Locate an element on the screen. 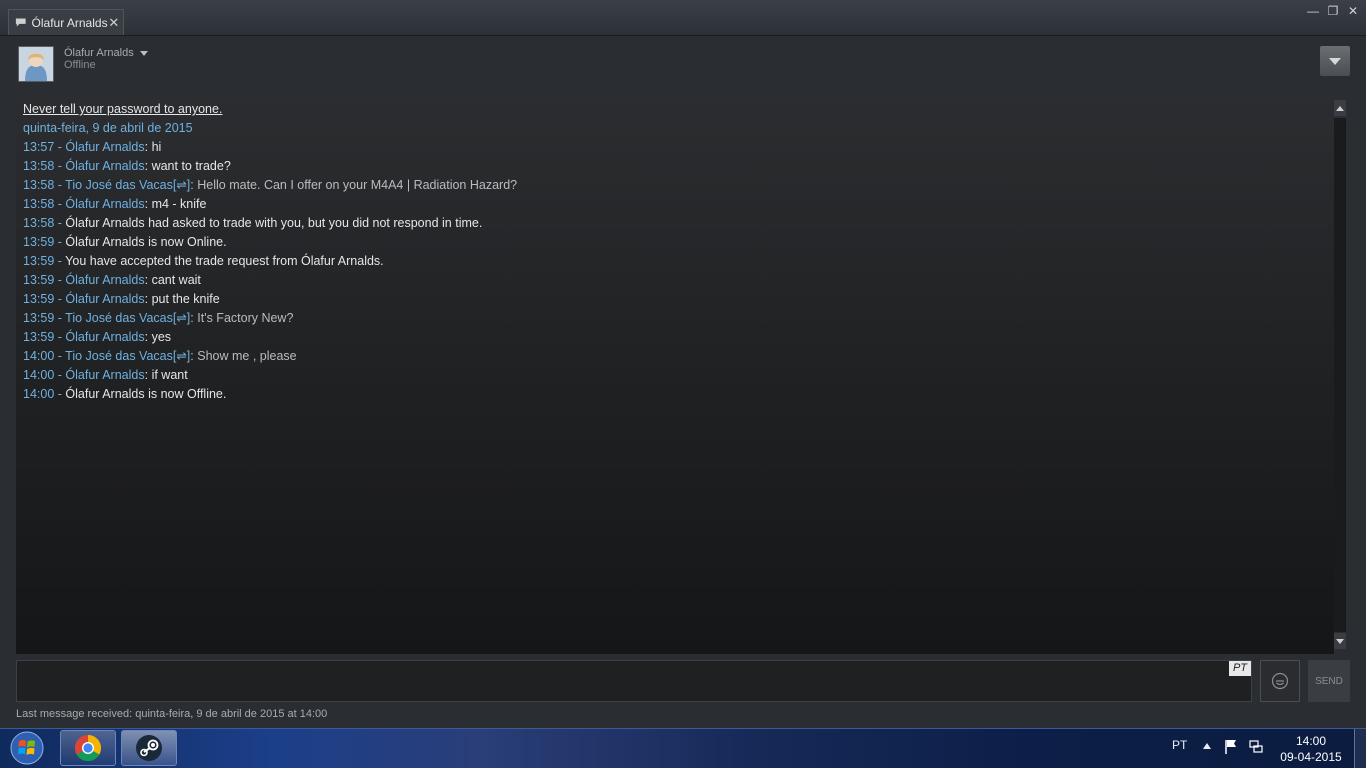  message-text: hi is located at coordinates (156, 147).